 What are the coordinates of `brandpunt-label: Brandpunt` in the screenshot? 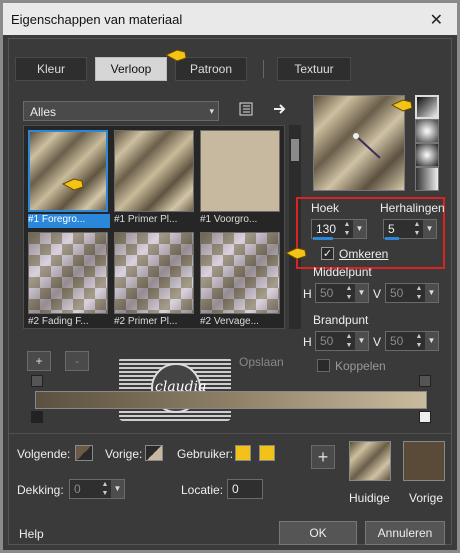 It's located at (341, 320).